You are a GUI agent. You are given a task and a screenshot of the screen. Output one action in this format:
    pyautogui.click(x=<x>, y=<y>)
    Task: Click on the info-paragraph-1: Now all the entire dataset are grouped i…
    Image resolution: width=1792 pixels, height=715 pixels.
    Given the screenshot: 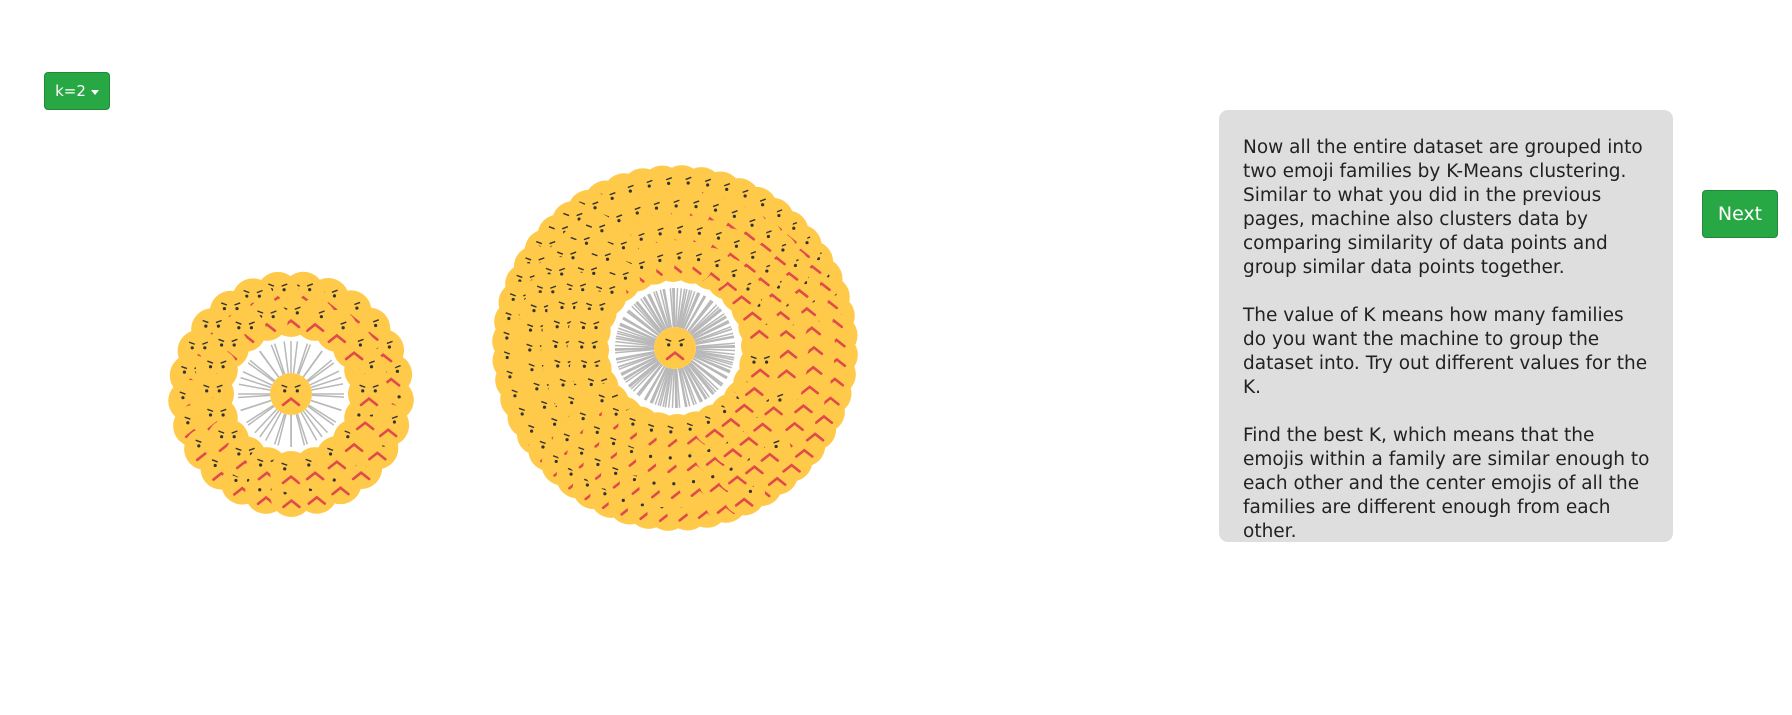 What is the action you would take?
    pyautogui.click(x=1443, y=207)
    